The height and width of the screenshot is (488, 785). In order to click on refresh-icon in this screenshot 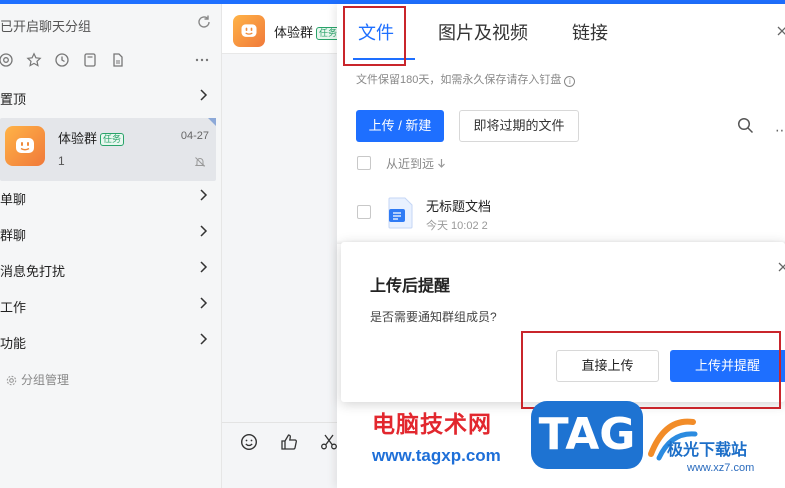, I will do `click(204, 22)`.